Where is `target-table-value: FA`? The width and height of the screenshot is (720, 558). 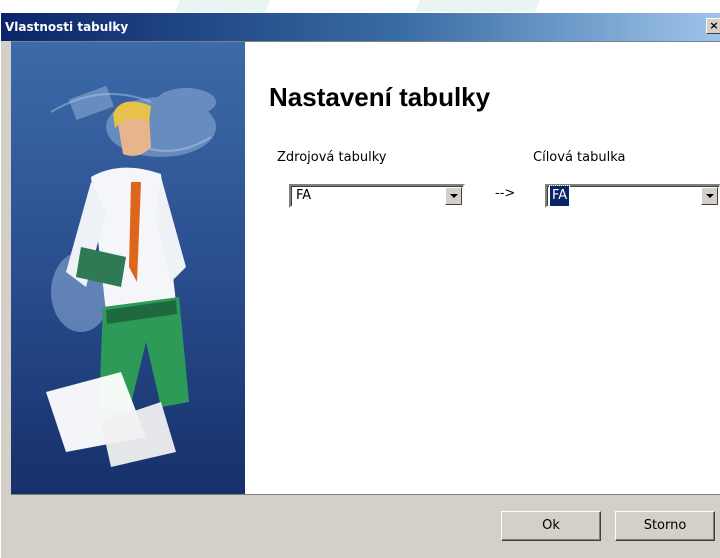
target-table-value: FA is located at coordinates (559, 196).